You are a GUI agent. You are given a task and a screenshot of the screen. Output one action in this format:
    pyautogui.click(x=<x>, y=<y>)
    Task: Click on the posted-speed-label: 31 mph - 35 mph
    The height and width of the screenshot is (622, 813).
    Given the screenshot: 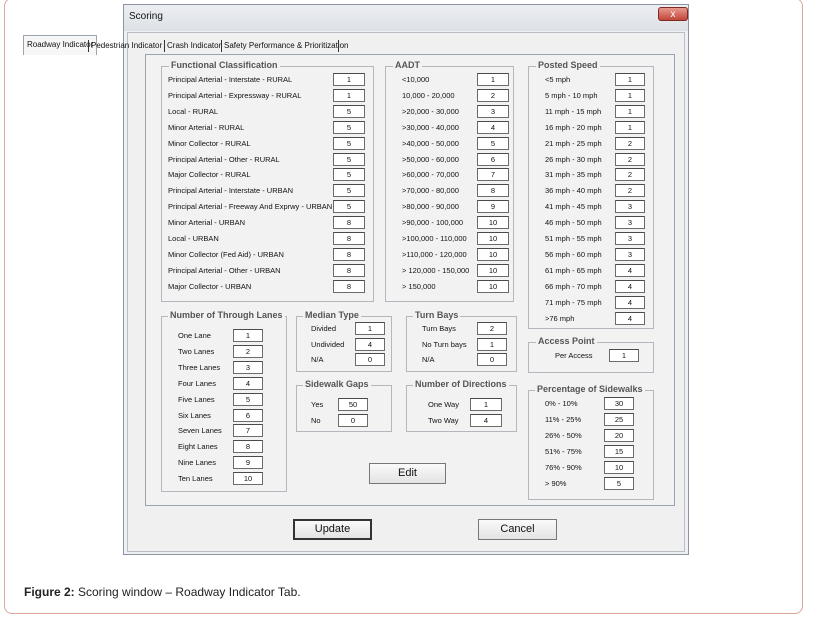 What is the action you would take?
    pyautogui.click(x=573, y=175)
    